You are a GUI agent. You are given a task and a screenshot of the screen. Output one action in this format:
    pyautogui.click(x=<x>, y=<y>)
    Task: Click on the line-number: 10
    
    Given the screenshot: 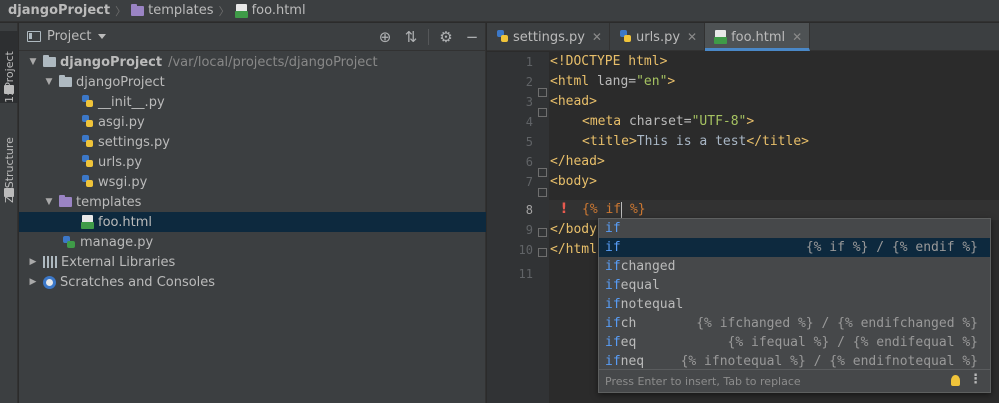 What is the action you would take?
    pyautogui.click(x=525, y=250)
    